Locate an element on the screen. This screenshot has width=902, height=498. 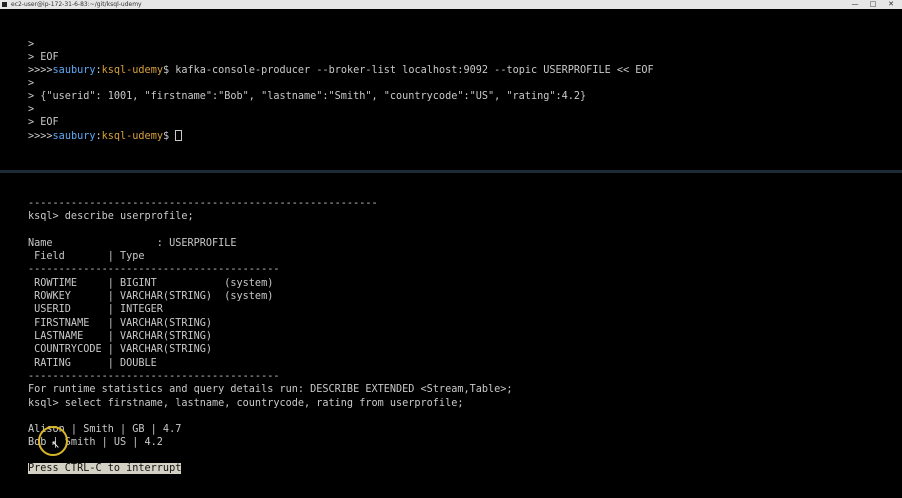
window-title: ec2-user@ip-172-31-6-83:~/git/ksql-udemy is located at coordinates (76, 4).